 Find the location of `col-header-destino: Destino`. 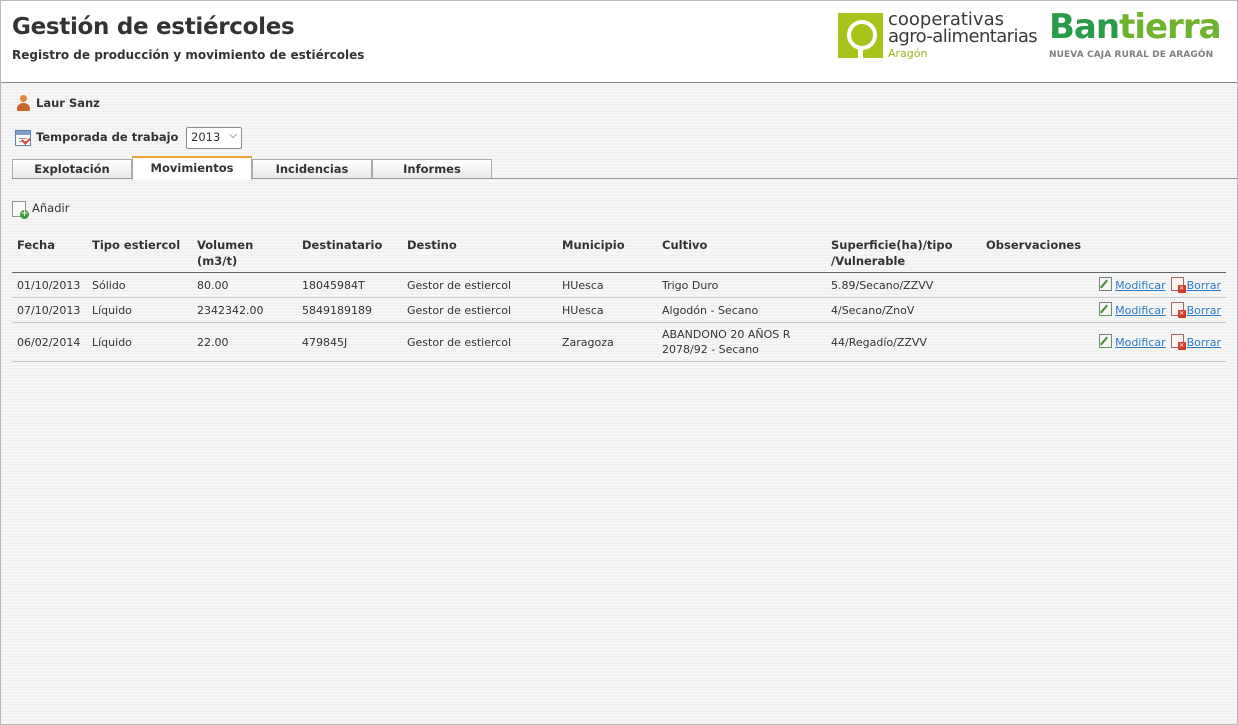

col-header-destino: Destino is located at coordinates (479, 253).